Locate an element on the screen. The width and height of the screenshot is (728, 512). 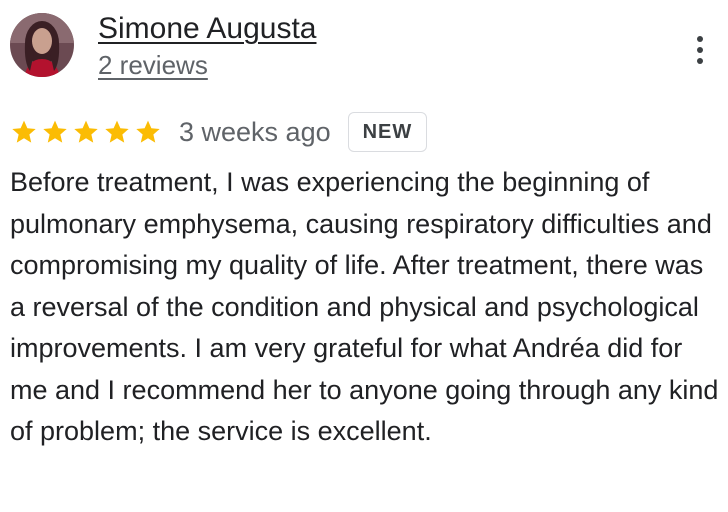
new-badge: NEW is located at coordinates (387, 132).